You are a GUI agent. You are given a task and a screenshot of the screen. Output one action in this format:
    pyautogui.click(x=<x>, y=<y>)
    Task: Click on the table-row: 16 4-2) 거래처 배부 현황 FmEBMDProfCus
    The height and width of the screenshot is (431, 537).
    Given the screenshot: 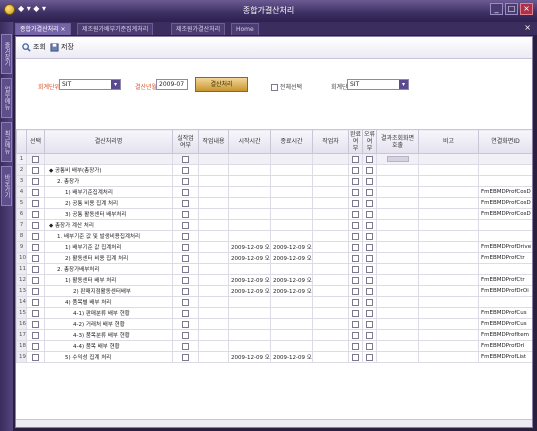 What is the action you would take?
    pyautogui.click(x=274, y=324)
    